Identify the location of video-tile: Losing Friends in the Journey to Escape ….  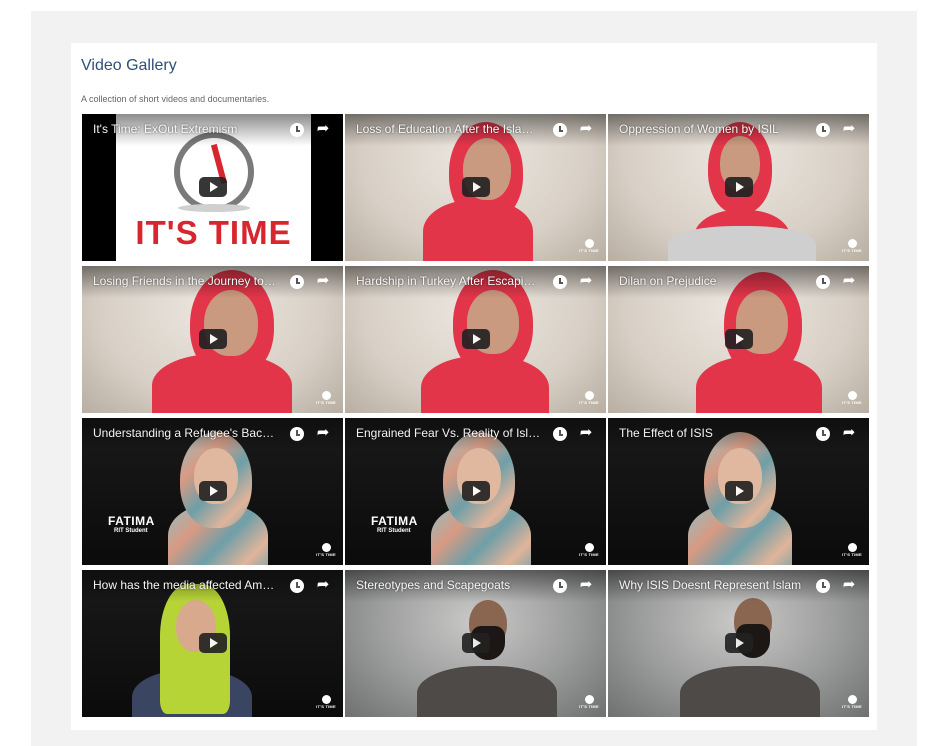
(212, 339).